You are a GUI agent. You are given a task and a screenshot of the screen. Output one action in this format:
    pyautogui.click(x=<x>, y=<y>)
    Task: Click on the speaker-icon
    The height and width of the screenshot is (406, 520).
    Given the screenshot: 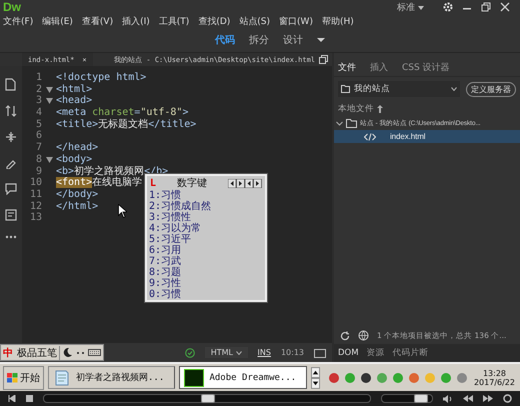 What is the action you would take?
    pyautogui.click(x=448, y=398)
    